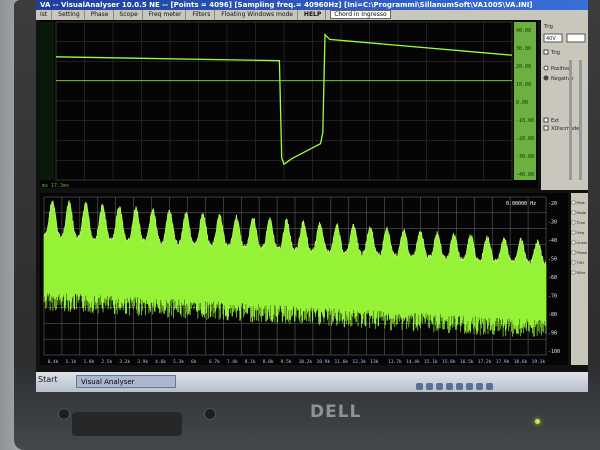  Describe the element at coordinates (71, 362) in the screenshot. I see `spectrum-x-tick: 1.1k` at that location.